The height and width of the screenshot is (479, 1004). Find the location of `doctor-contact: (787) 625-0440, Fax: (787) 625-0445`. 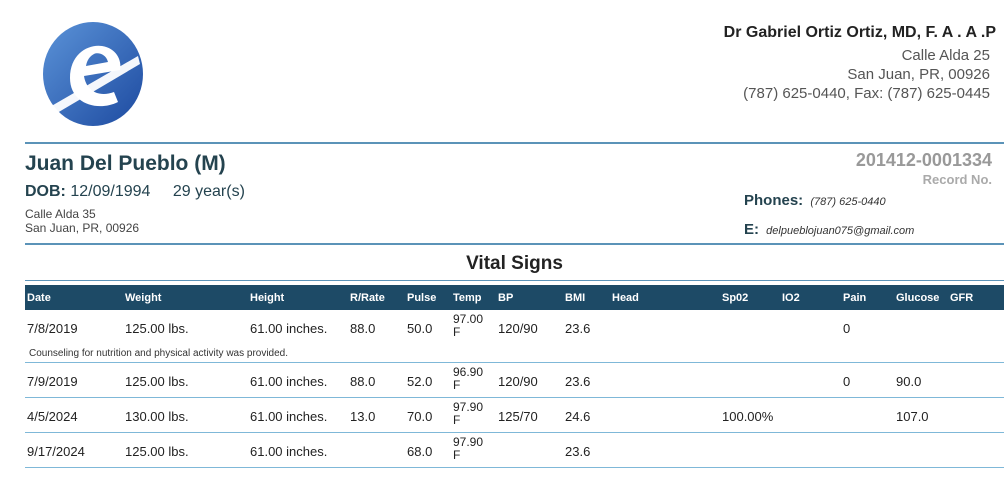

doctor-contact: (787) 625-0440, Fax: (787) 625-0445 is located at coordinates (866, 93).